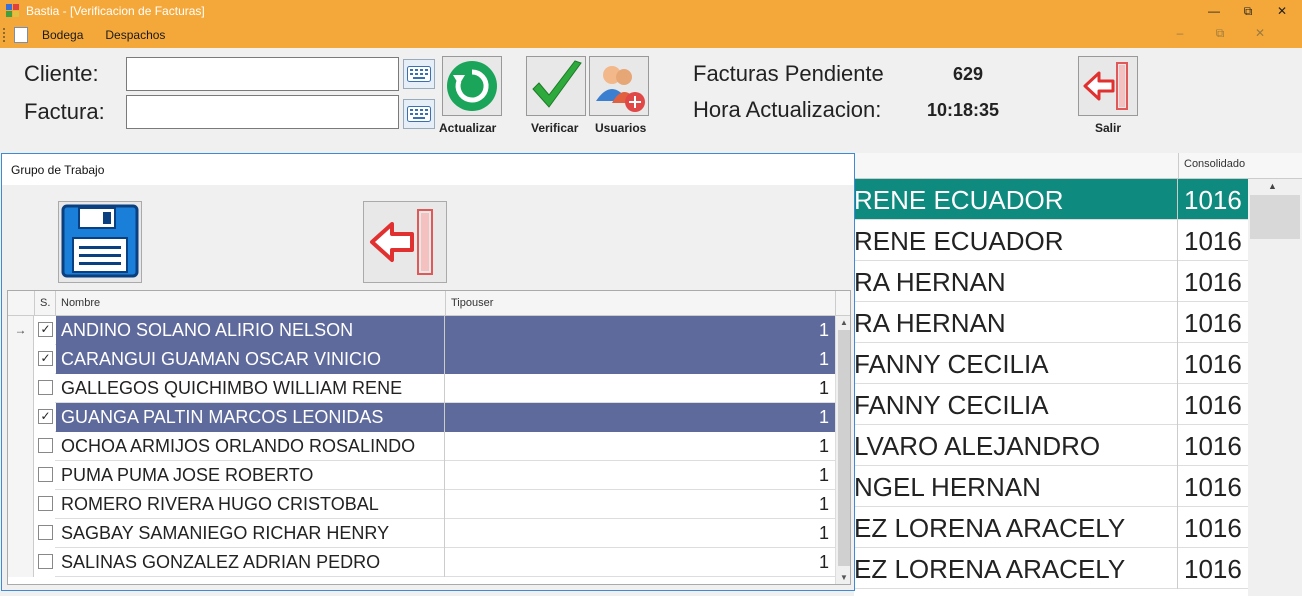 Image resolution: width=1302 pixels, height=596 pixels. I want to click on table-row: GALLEGOS QUICHIMBO WILLIAM RENE 1, so click(421, 388).